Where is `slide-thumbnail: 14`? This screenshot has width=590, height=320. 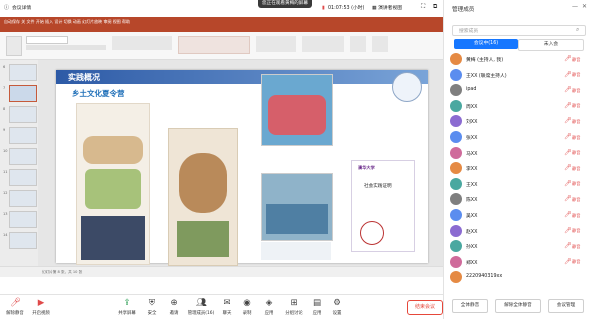
slide-thumbnail: 14 is located at coordinates (20, 240).